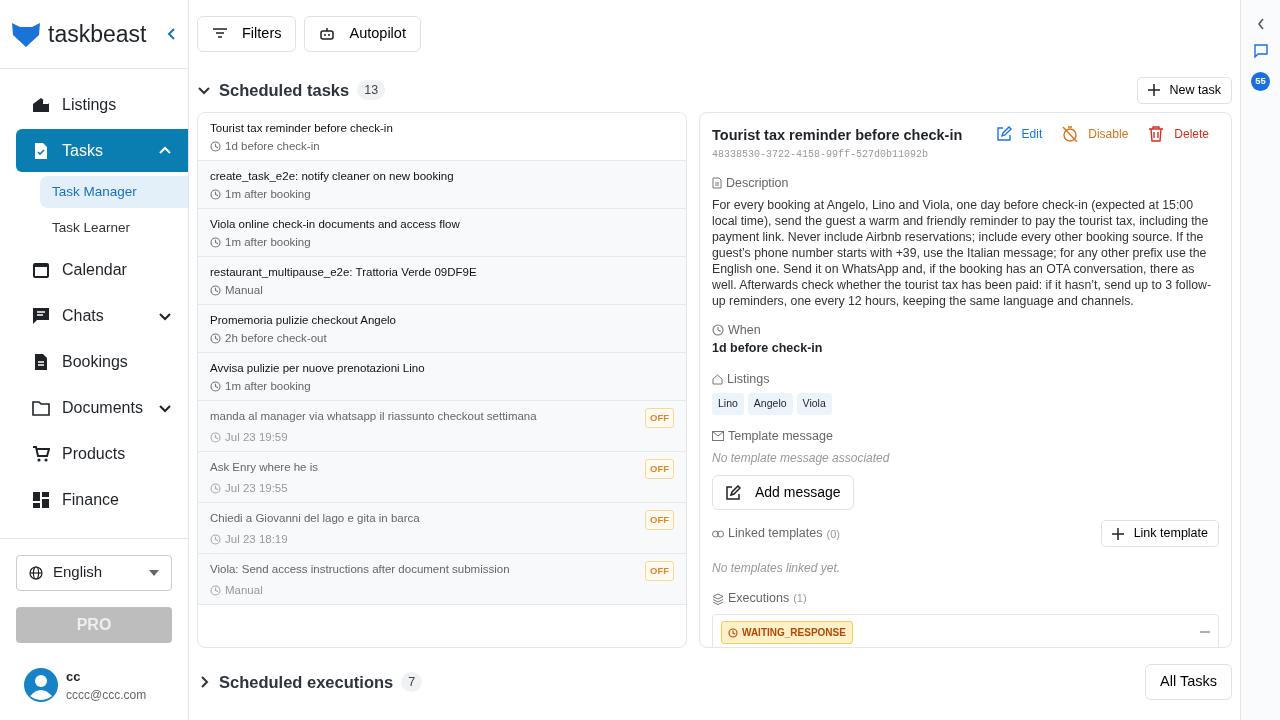 Image resolution: width=1280 pixels, height=720 pixels. What do you see at coordinates (1260, 24) in the screenshot?
I see `expand-icon` at bounding box center [1260, 24].